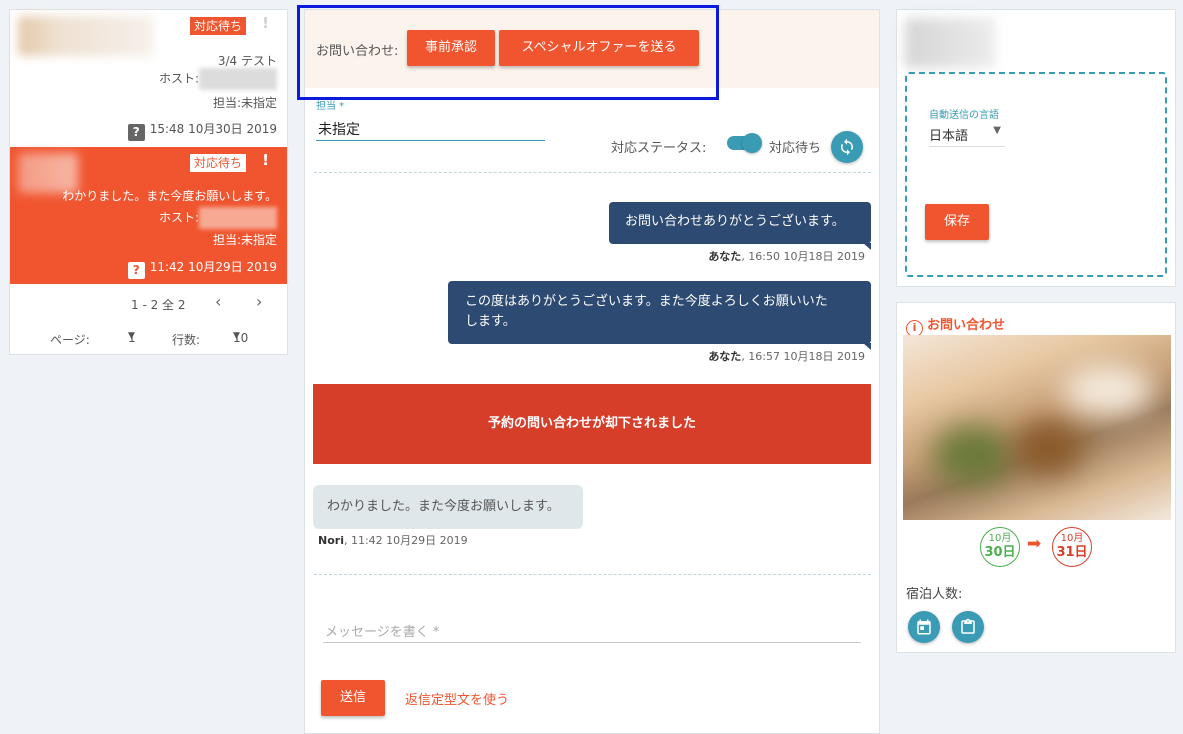 This screenshot has width=1183, height=734. Describe the element at coordinates (1000, 538) in the screenshot. I see `checkin-month: 10月` at that location.